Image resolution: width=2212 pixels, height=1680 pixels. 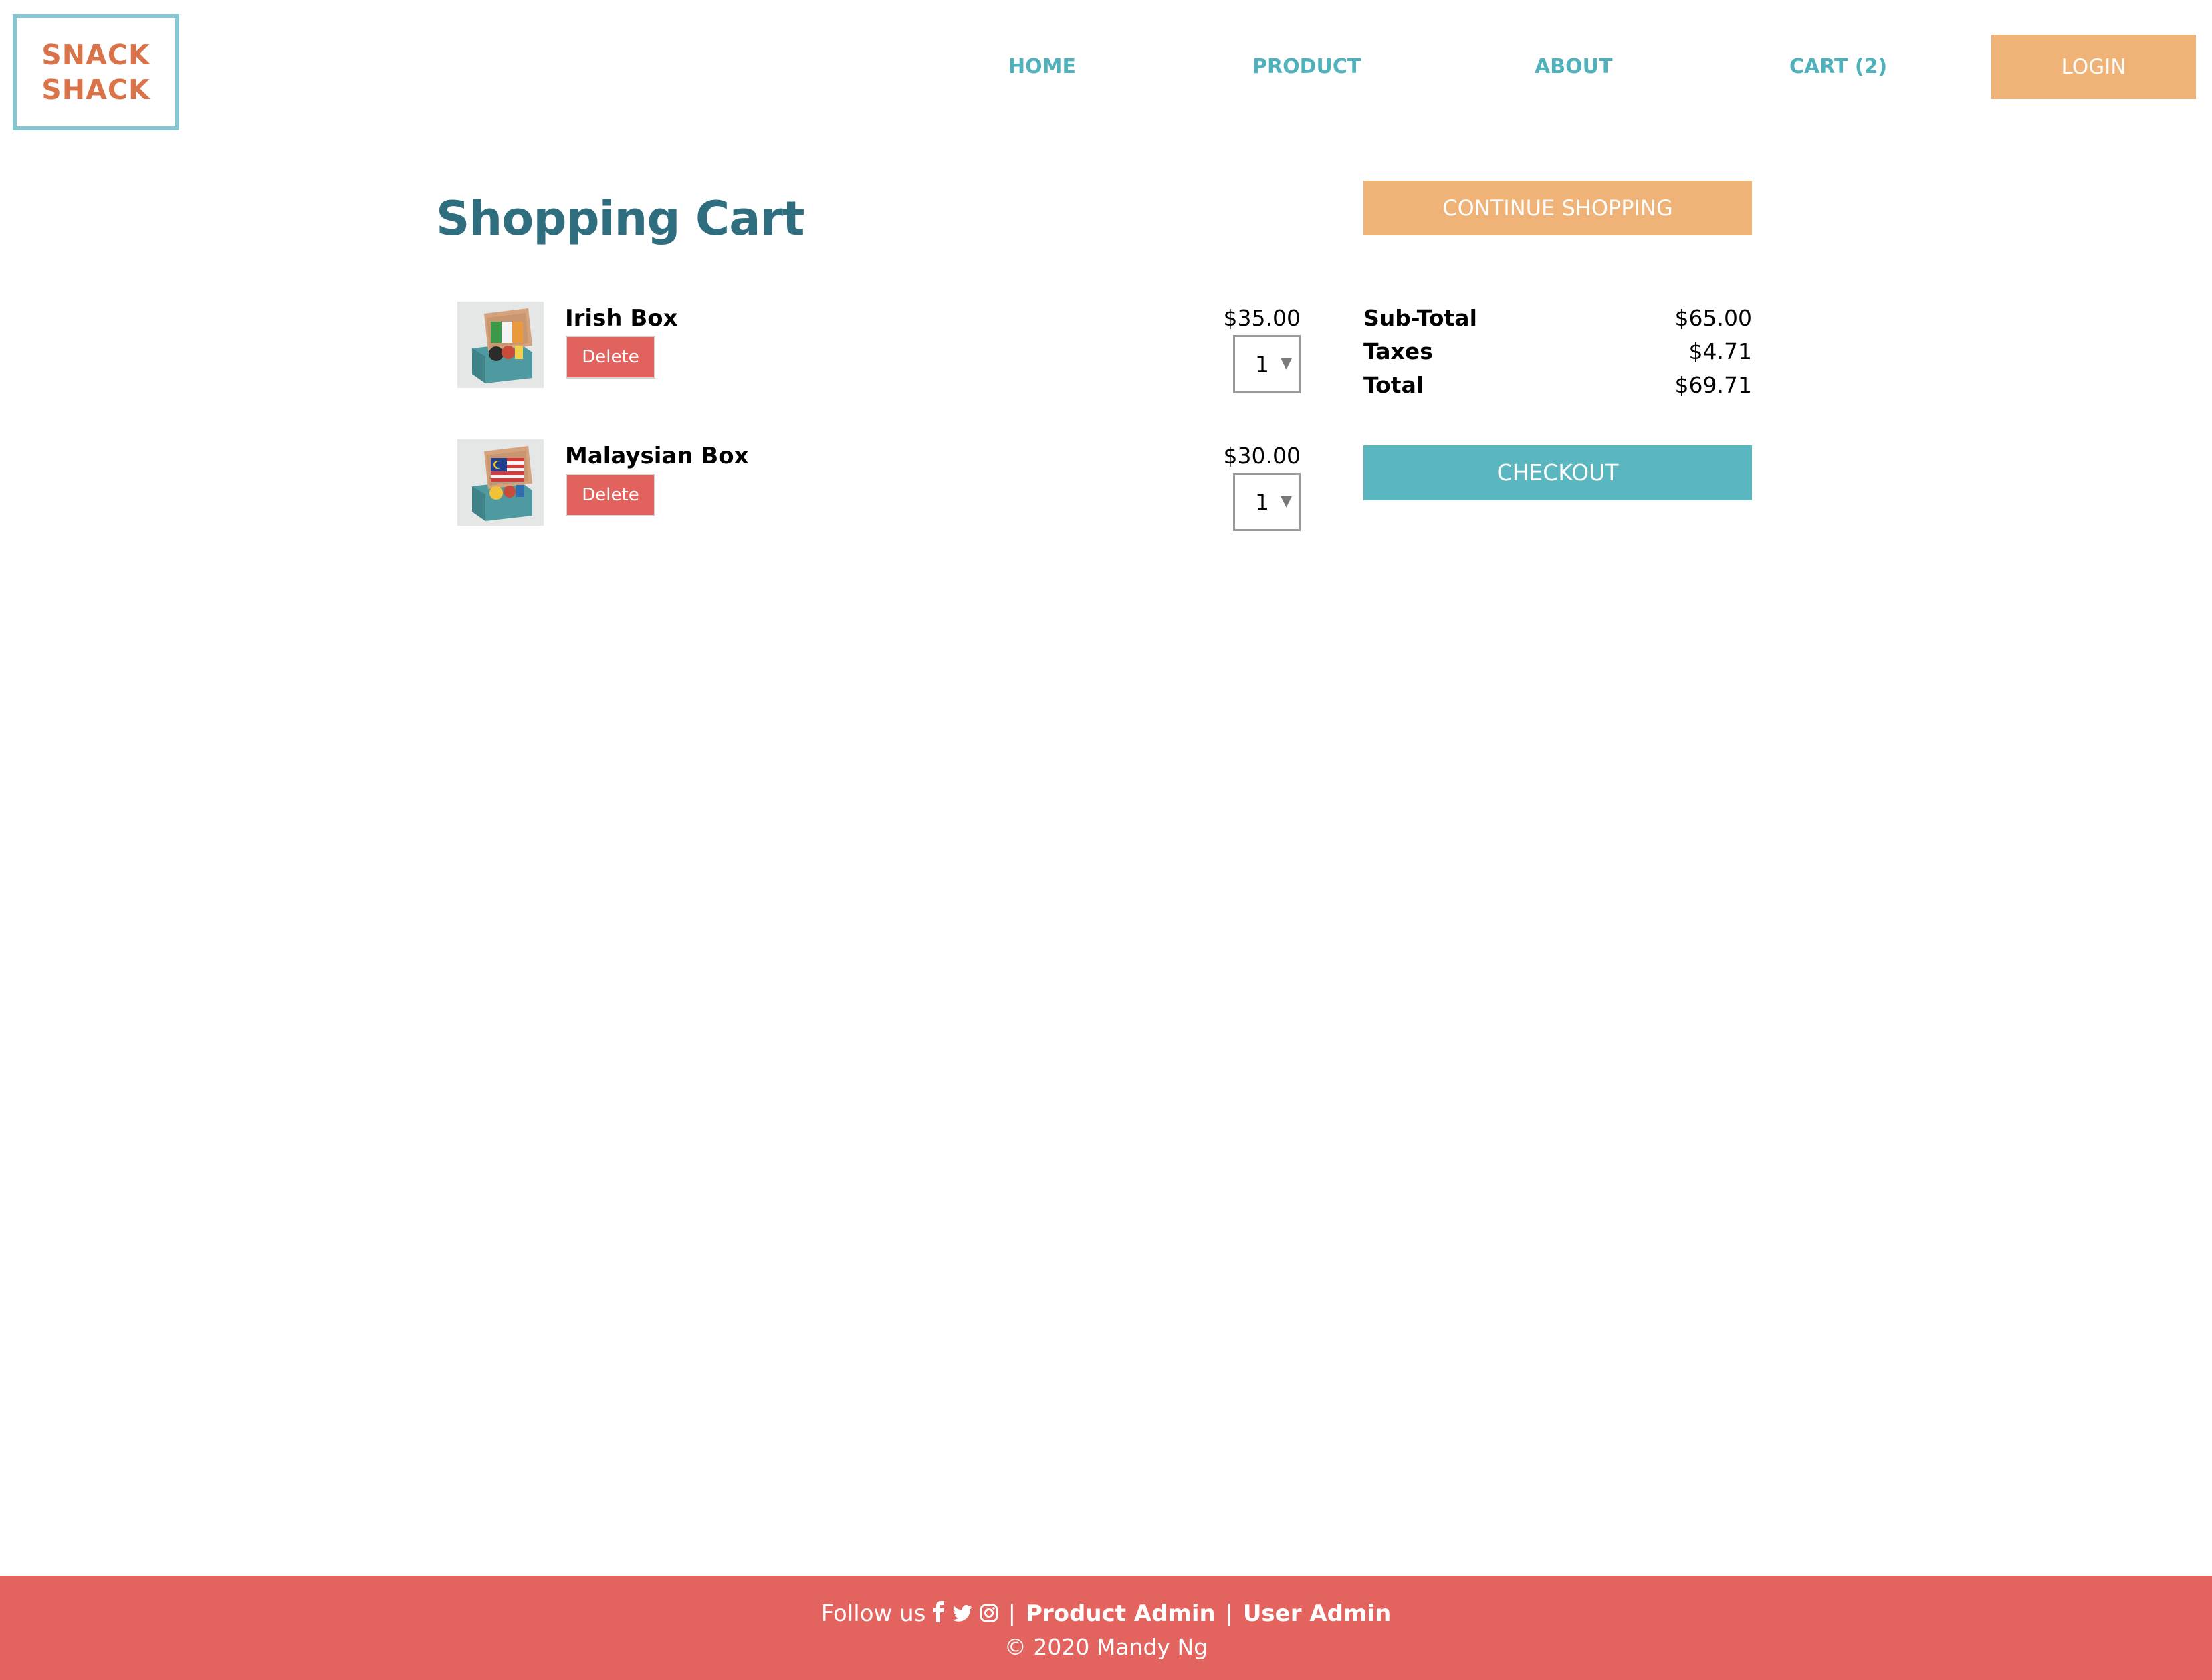 What do you see at coordinates (621, 318) in the screenshot?
I see `item-name: Irish Box` at bounding box center [621, 318].